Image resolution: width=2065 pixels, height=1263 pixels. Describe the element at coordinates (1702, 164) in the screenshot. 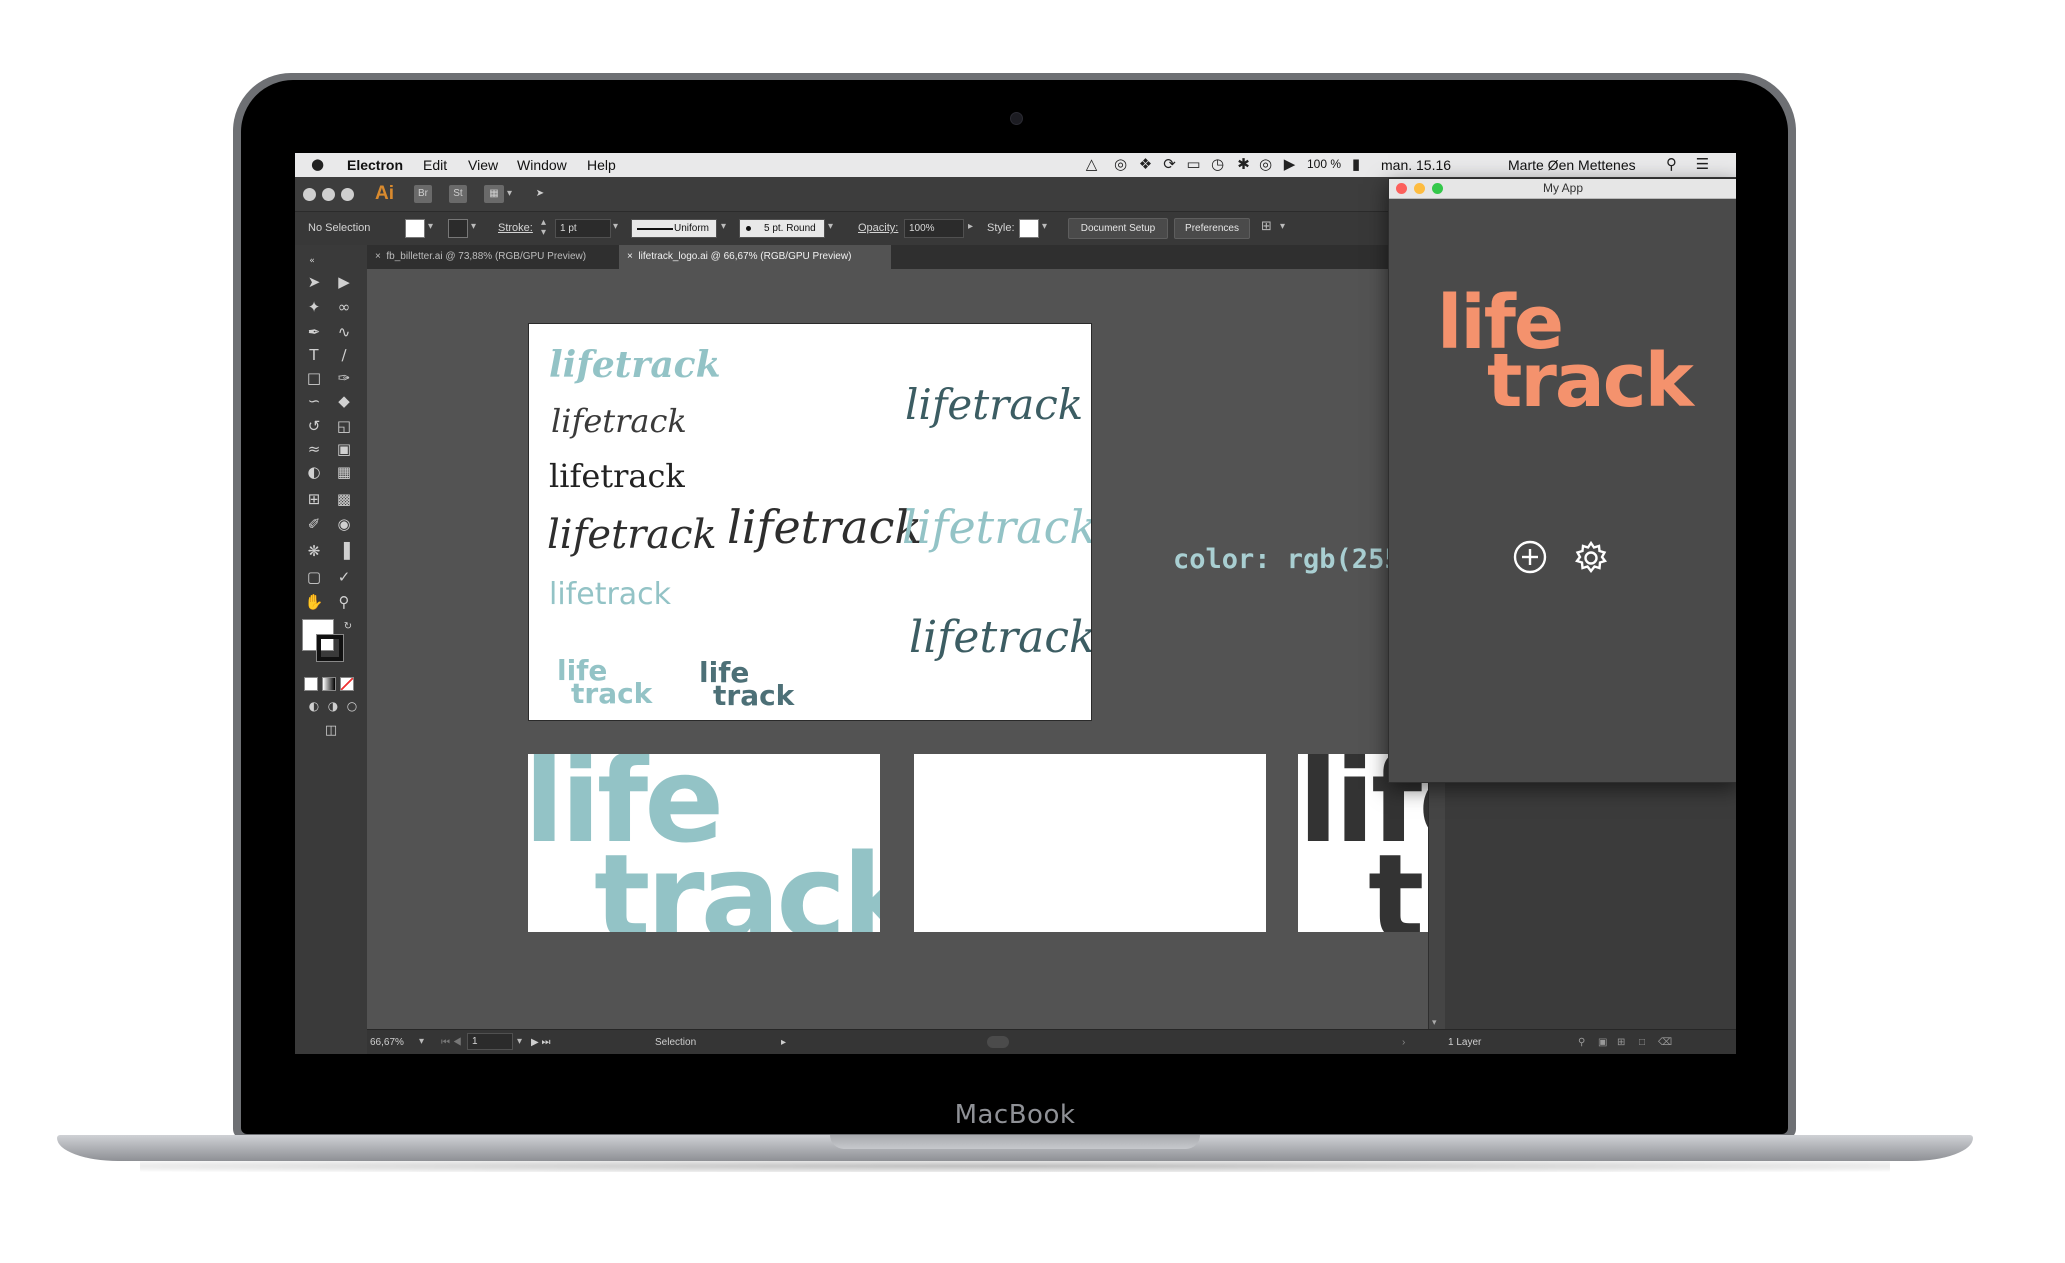

I see `notification-center-icon: ☰` at that location.